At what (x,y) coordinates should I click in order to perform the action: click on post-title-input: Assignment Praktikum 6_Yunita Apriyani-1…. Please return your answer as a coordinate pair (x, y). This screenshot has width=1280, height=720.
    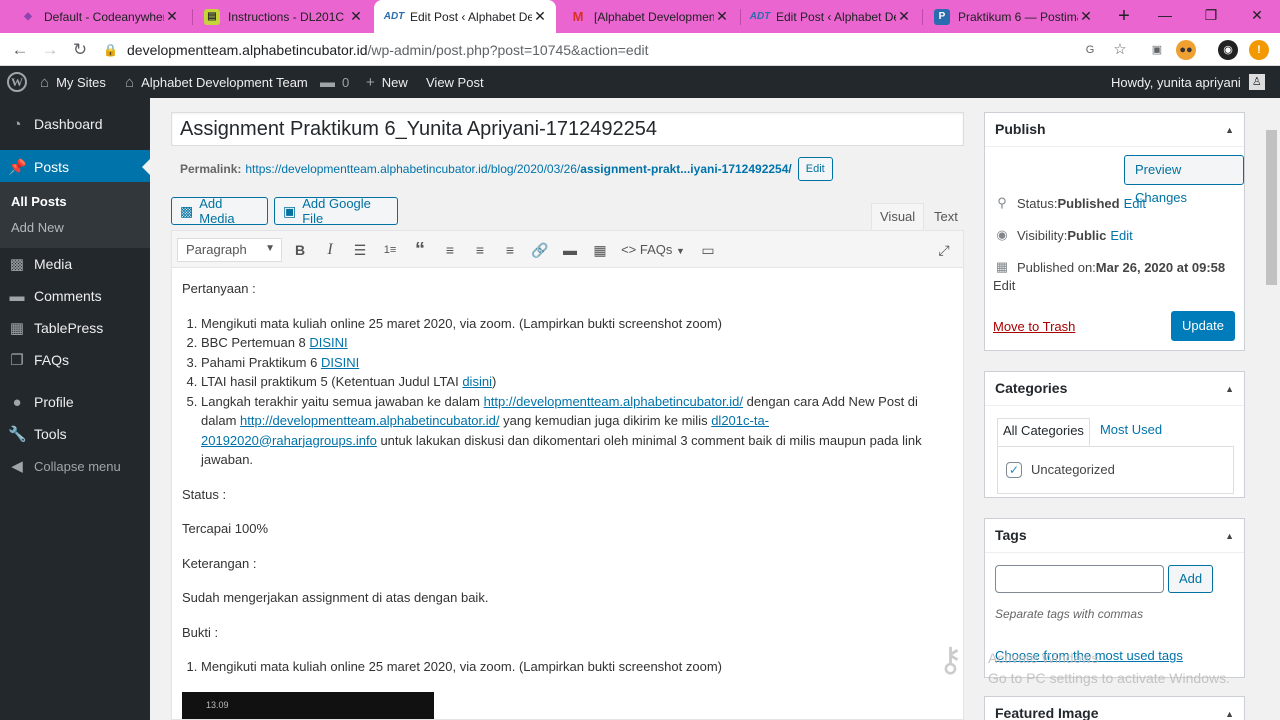
    Looking at the image, I should click on (567, 129).